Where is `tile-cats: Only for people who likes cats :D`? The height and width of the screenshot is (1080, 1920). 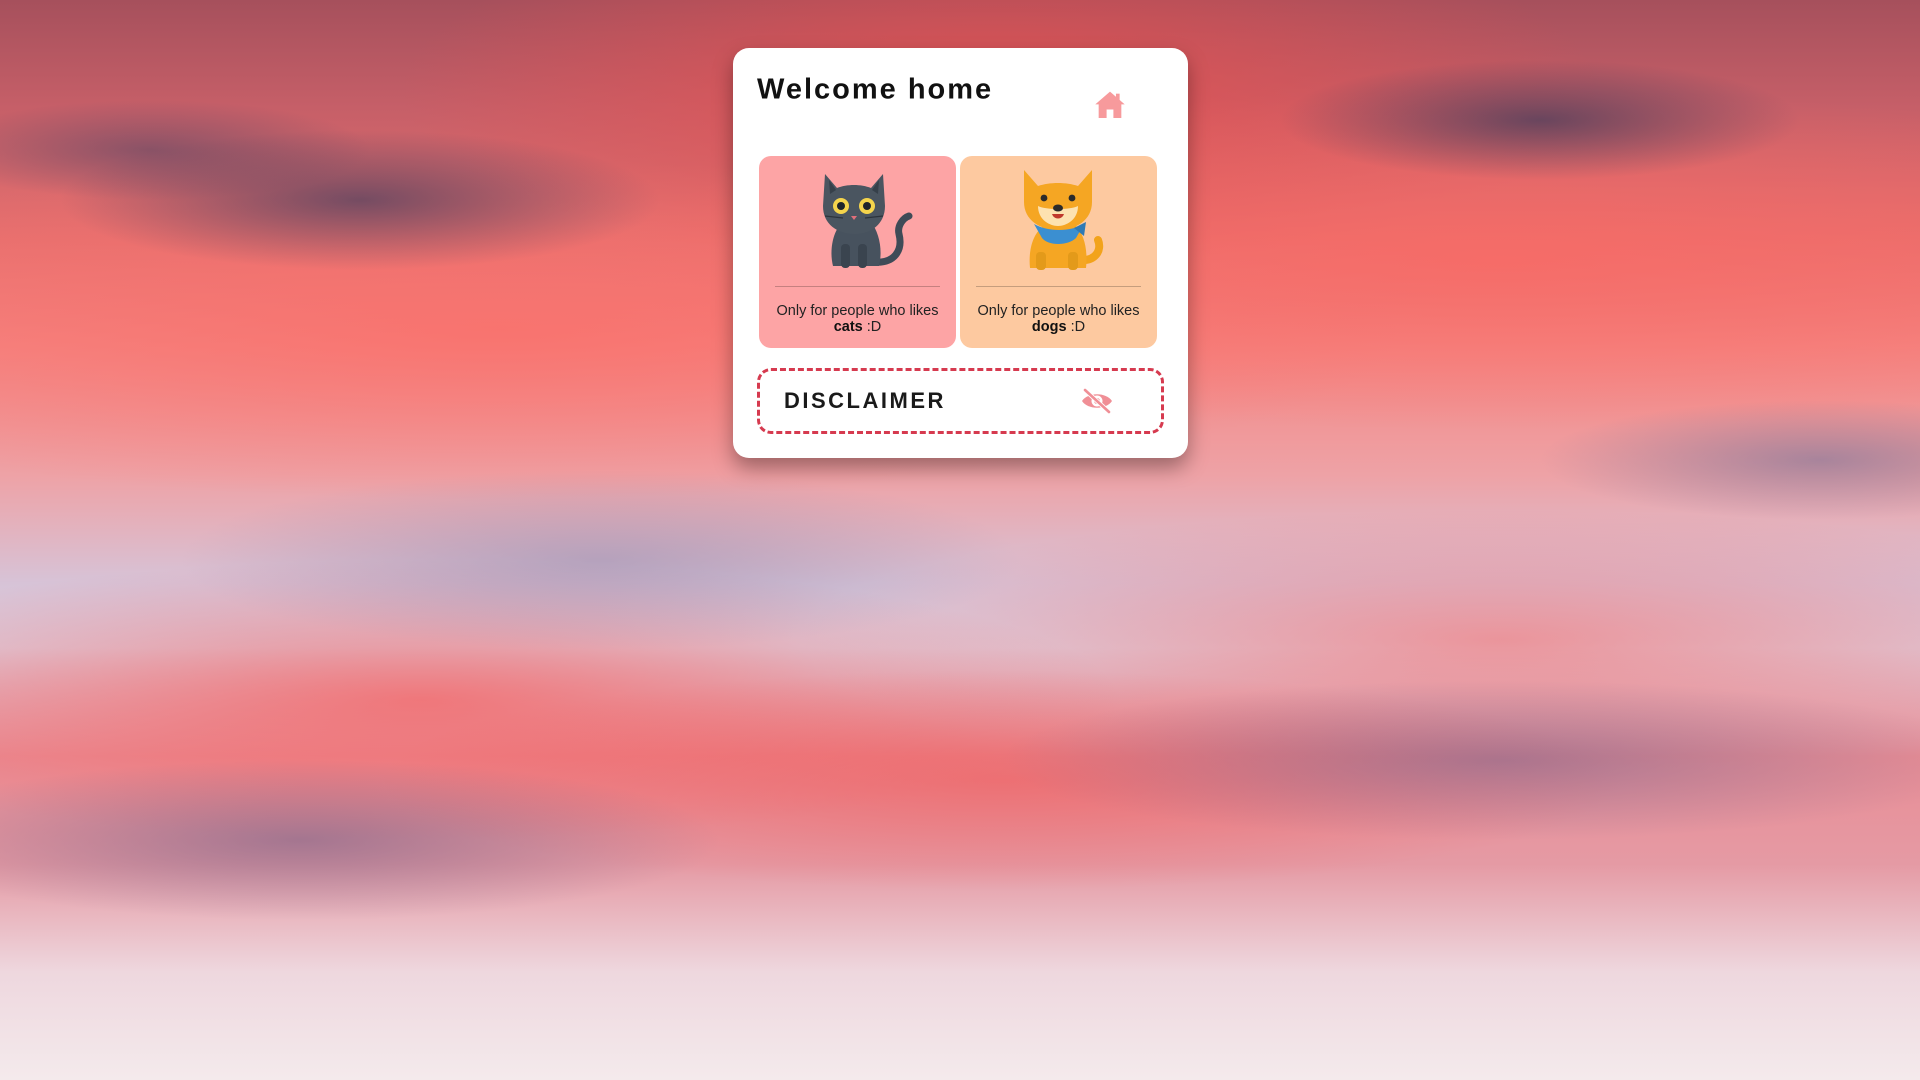
tile-cats: Only for people who likes cats :D is located at coordinates (857, 252).